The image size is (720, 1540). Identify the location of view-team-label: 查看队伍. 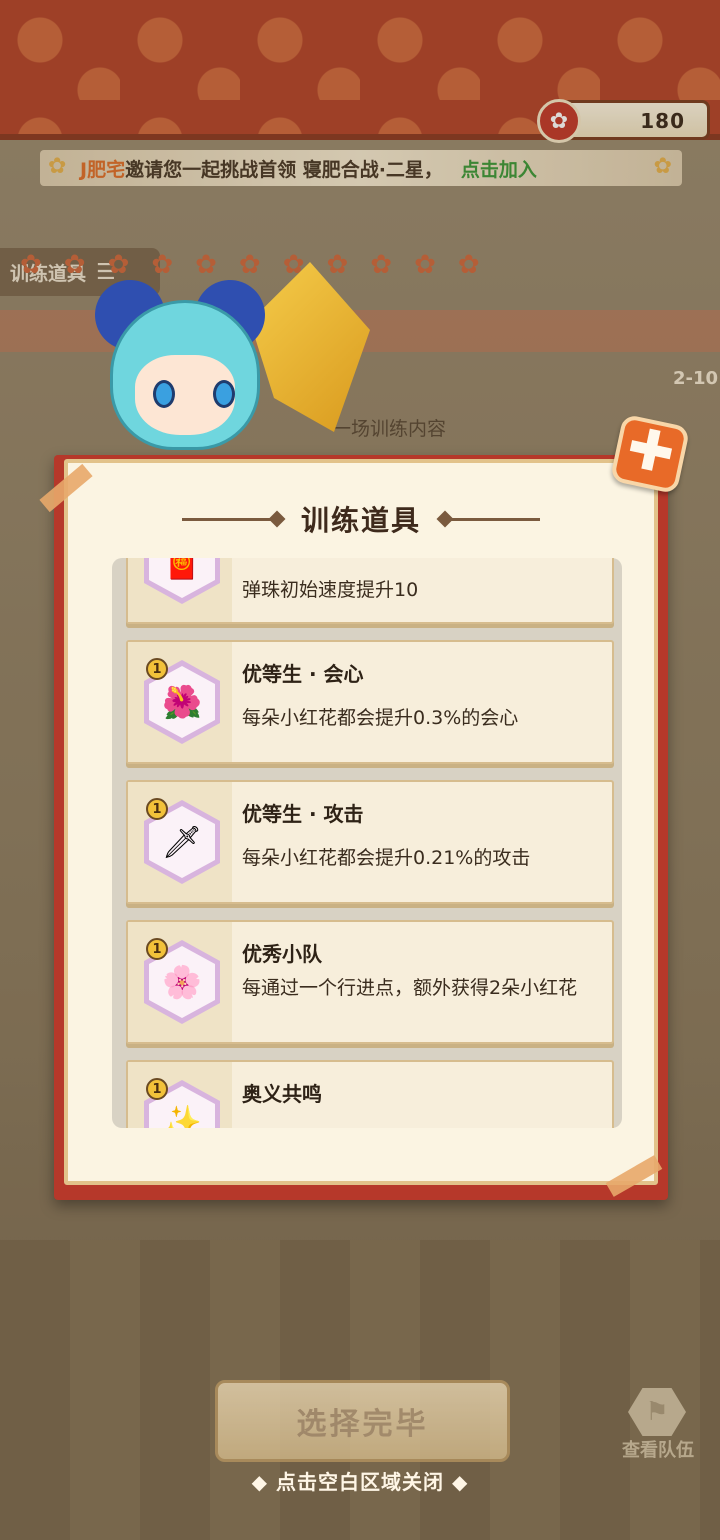
(658, 1450).